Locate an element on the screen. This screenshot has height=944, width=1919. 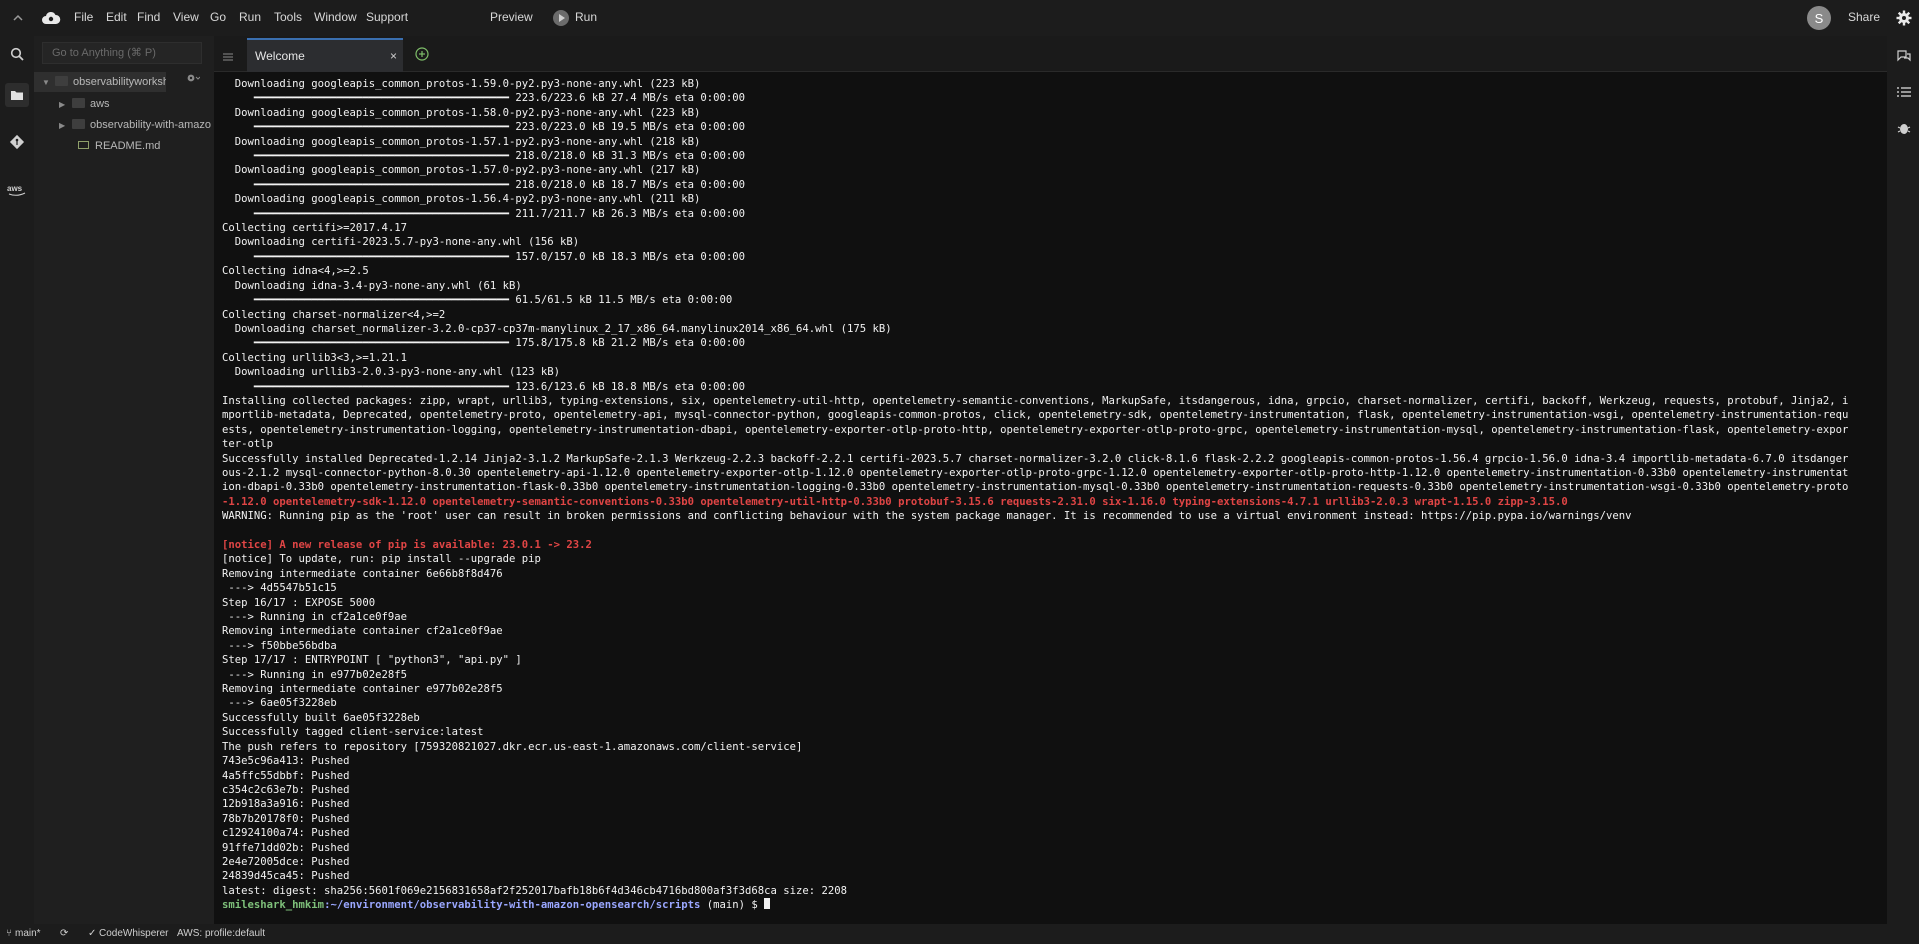
menu-tools: Tools is located at coordinates (288, 17).